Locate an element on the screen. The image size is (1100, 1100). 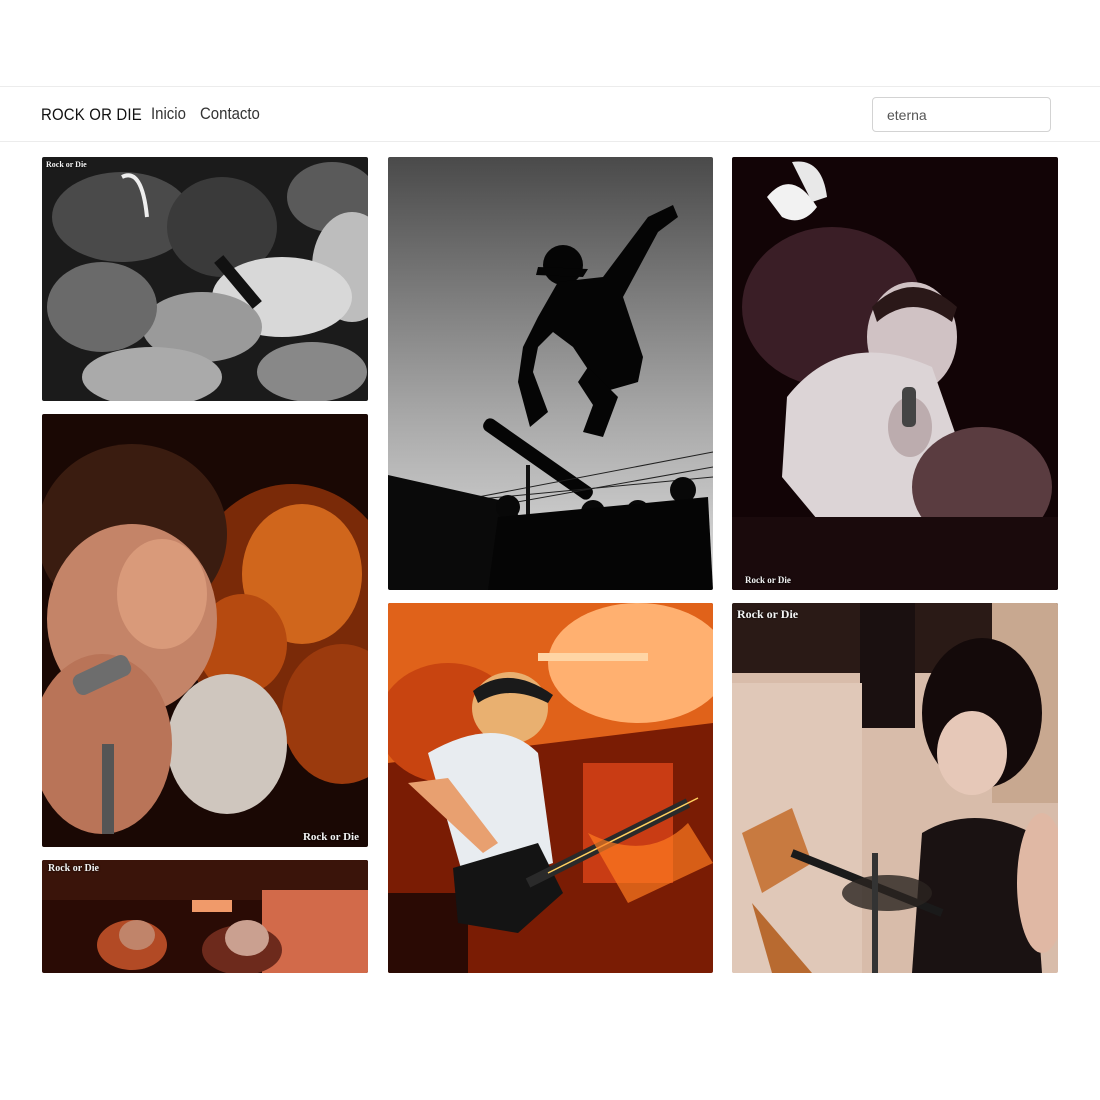
skateboard-jump-photo is located at coordinates (550, 373).